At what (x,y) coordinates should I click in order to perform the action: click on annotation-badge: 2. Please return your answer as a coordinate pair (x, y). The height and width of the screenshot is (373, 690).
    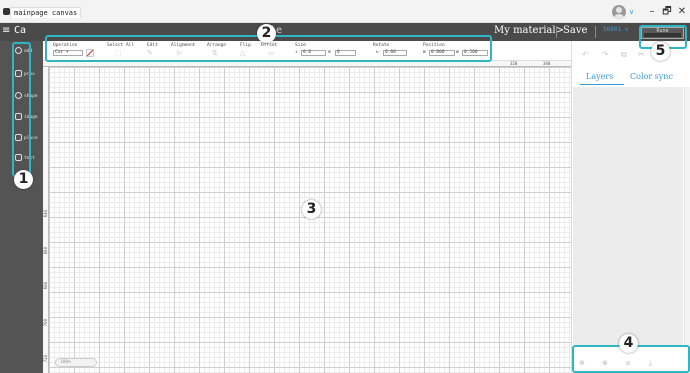
    Looking at the image, I should click on (266, 33).